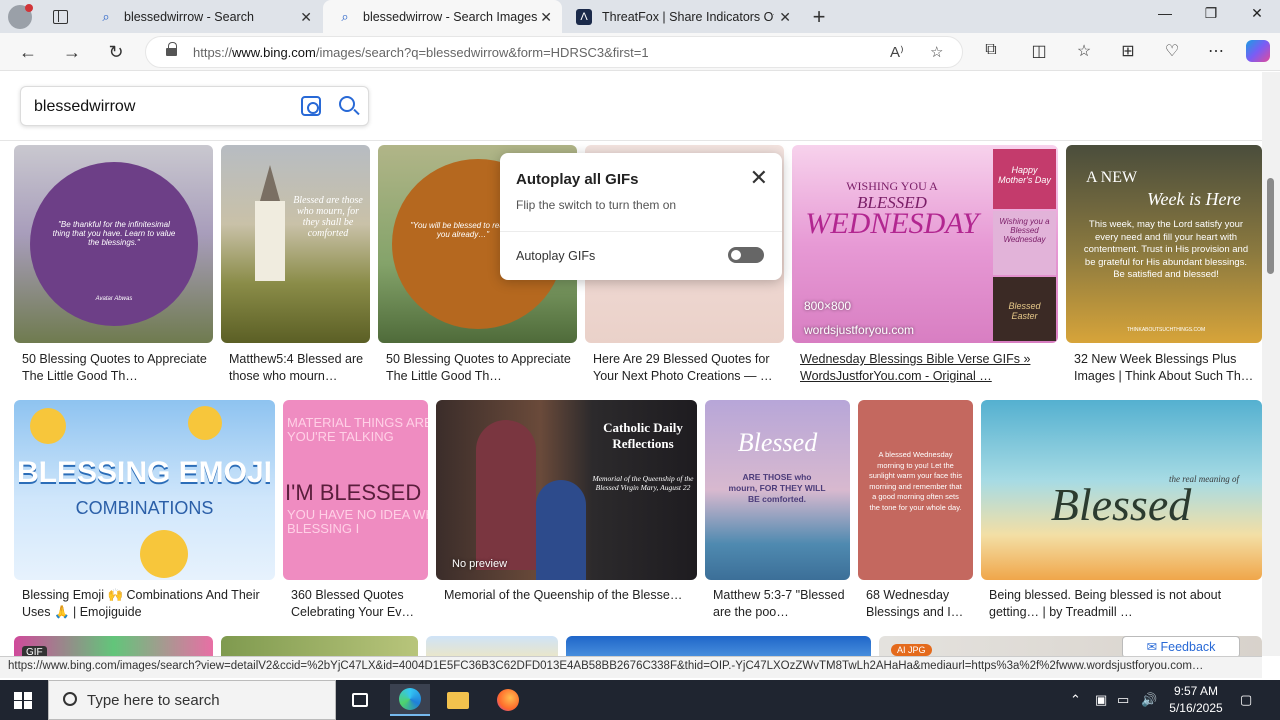  I want to click on firefox-taskbar-button, so click(508, 700).